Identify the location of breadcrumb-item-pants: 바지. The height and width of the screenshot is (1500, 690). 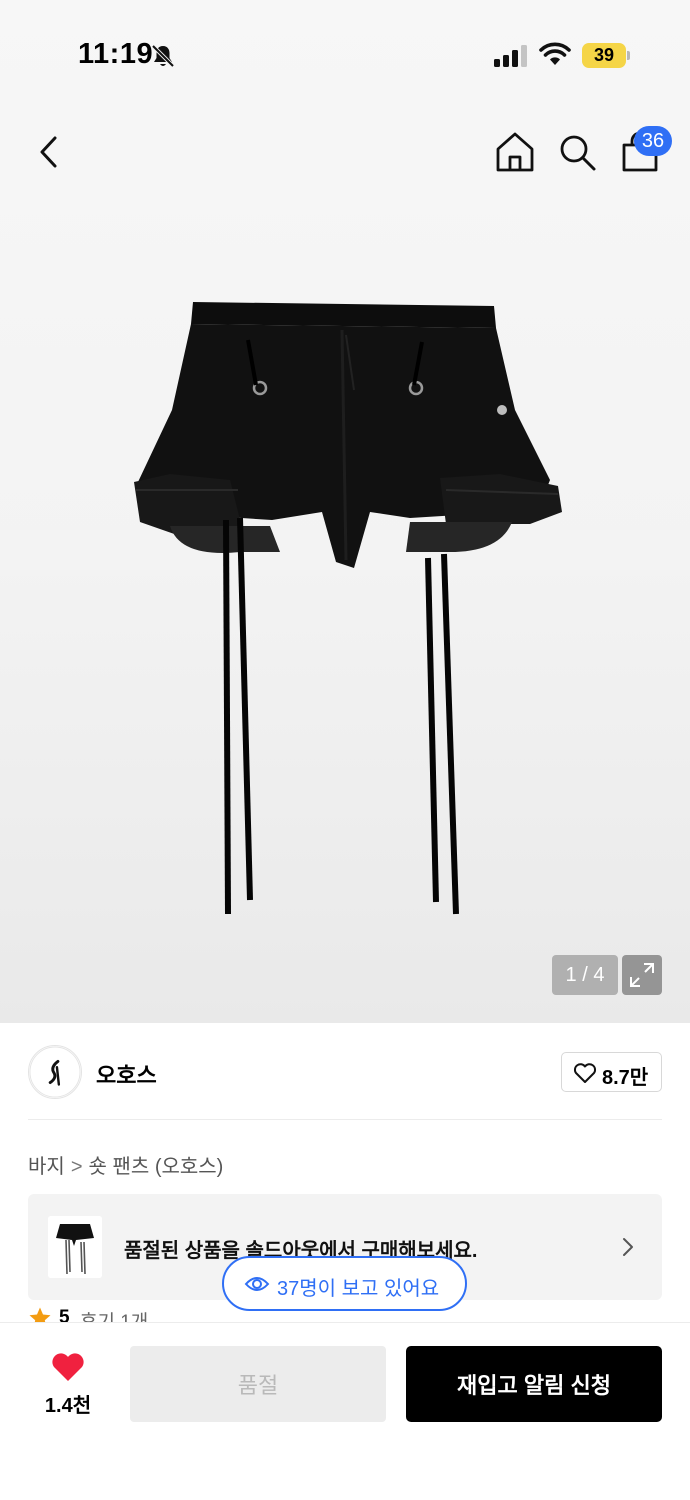
(46, 1164).